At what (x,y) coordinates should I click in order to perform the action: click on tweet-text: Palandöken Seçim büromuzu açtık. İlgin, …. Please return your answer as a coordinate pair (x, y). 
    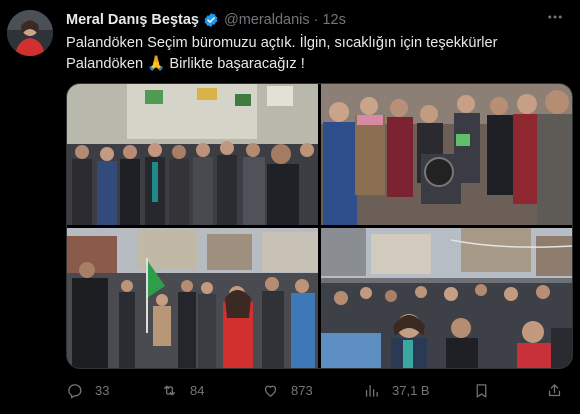
    Looking at the image, I should click on (316, 54).